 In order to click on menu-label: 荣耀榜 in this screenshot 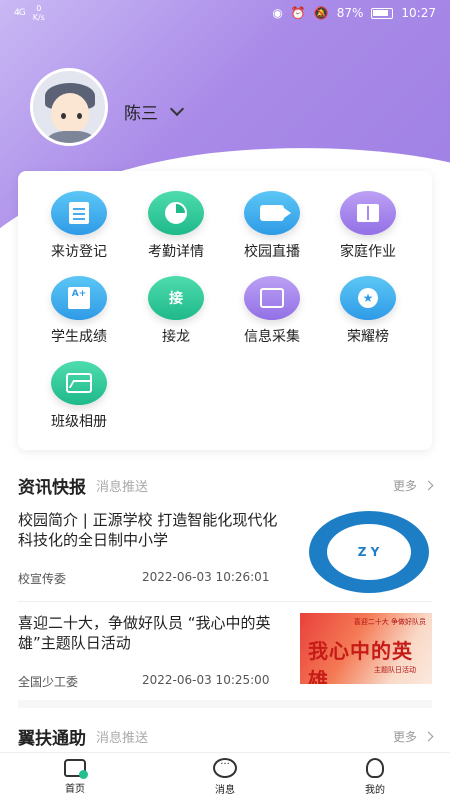, I will do `click(368, 337)`.